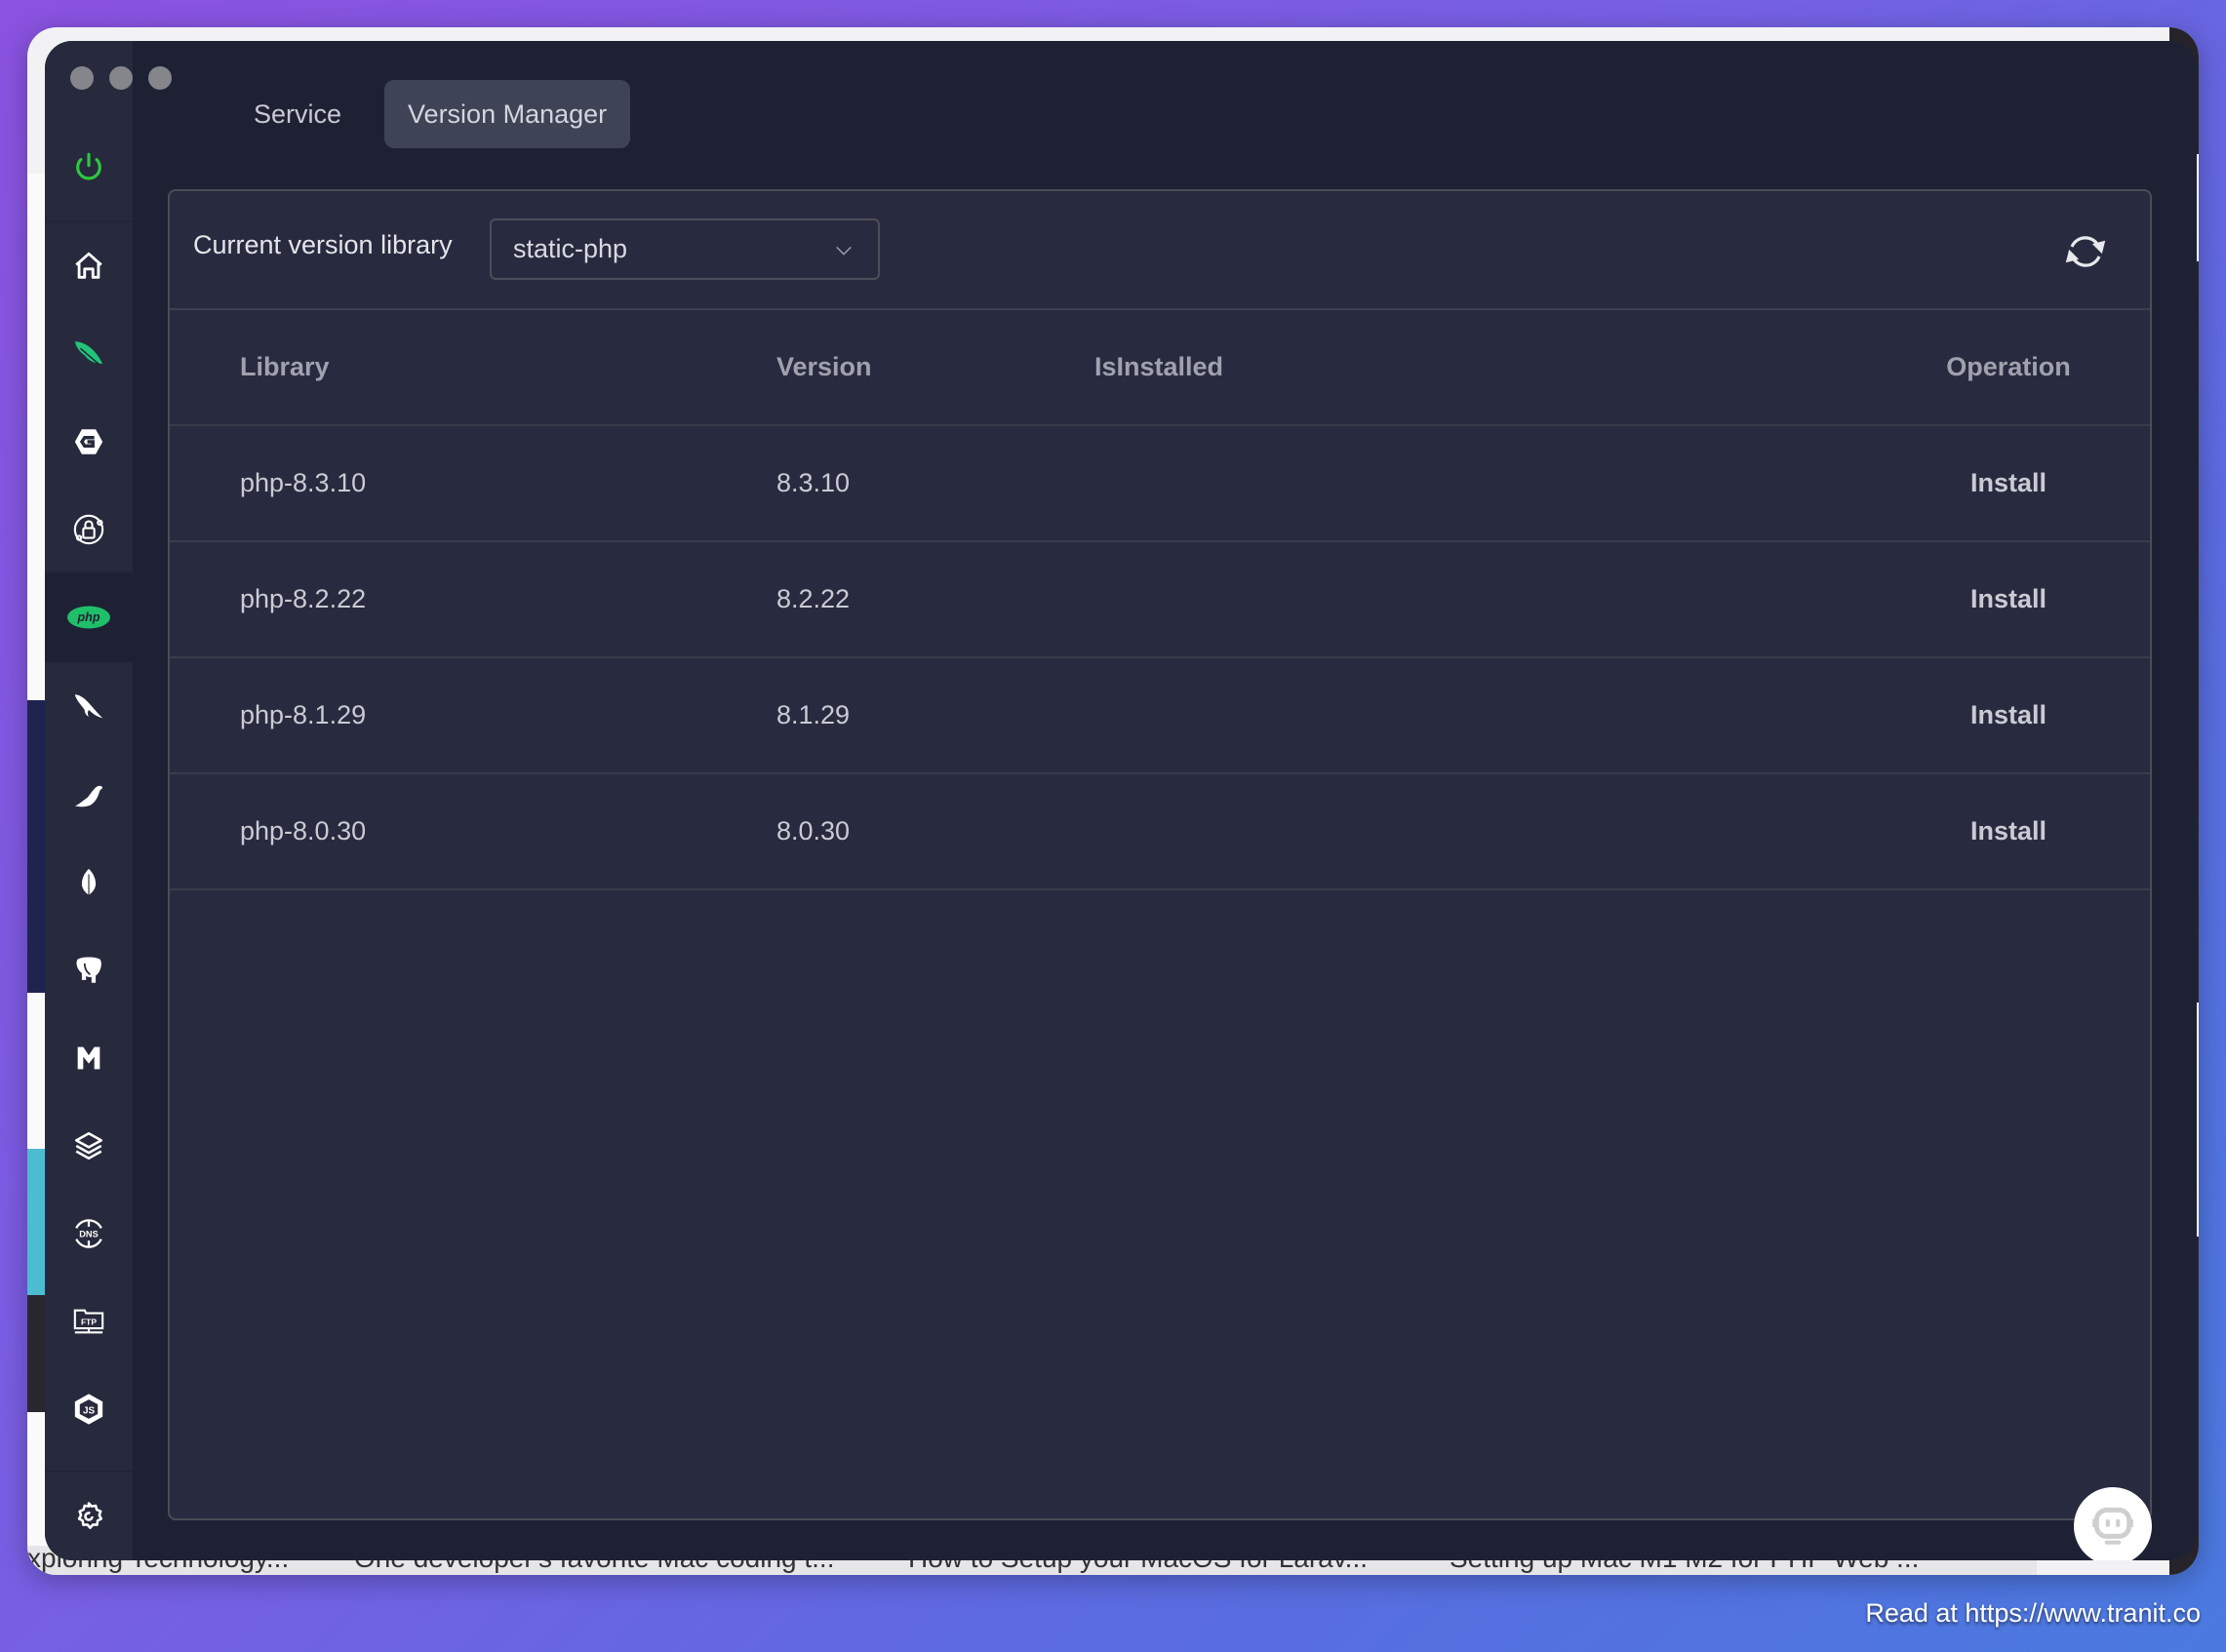  I want to click on tab-bar: Service Version Manager, so click(430, 114).